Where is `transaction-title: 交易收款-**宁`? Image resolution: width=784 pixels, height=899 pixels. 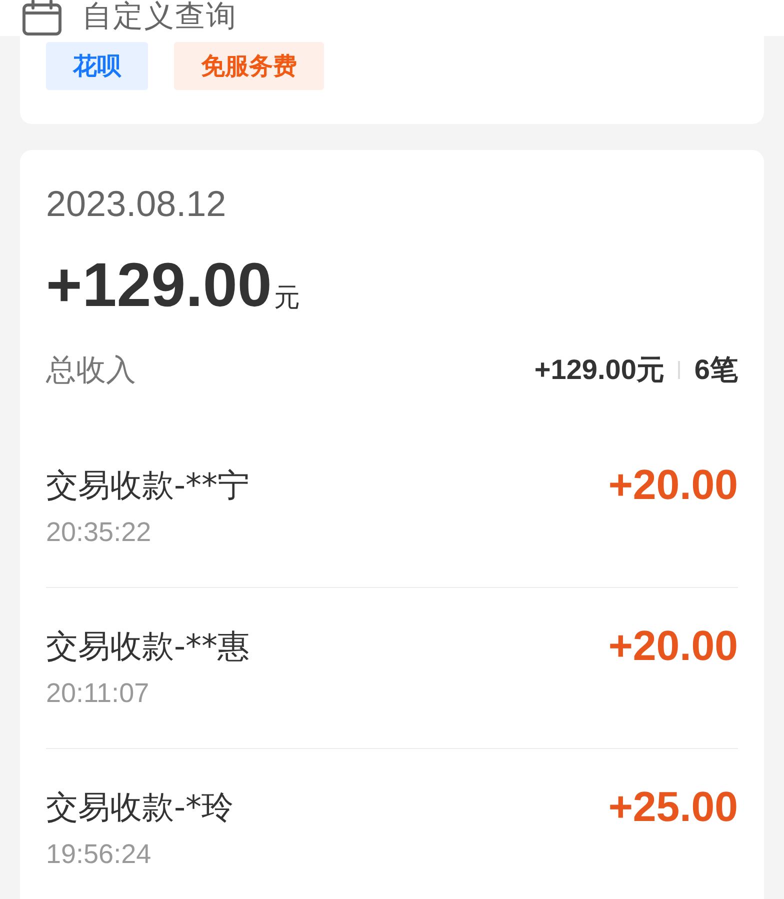 transaction-title: 交易收款-**宁 is located at coordinates (148, 485).